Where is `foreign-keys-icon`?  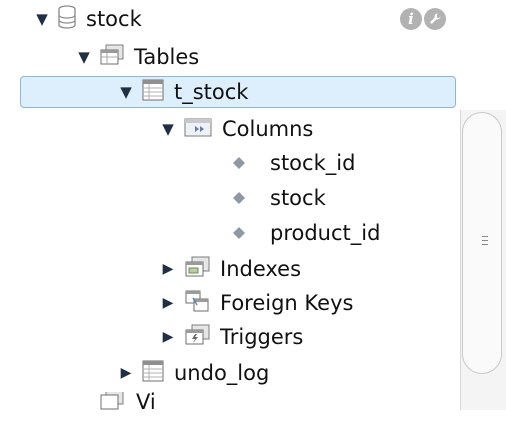 foreign-keys-icon is located at coordinates (197, 303).